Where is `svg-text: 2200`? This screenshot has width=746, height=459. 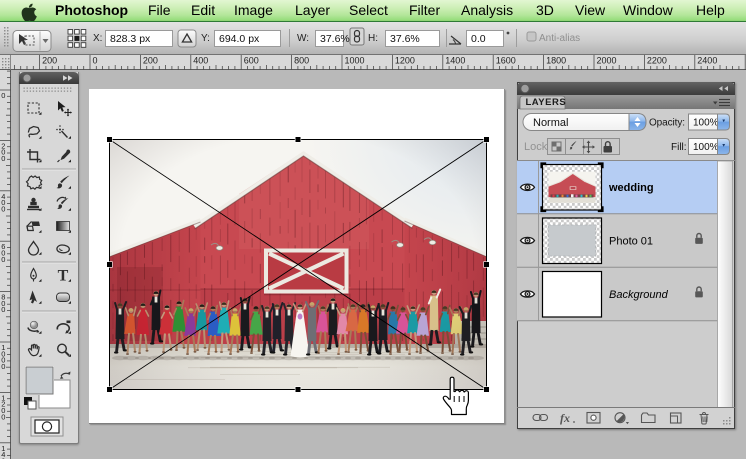
svg-text: 2200 is located at coordinates (657, 61).